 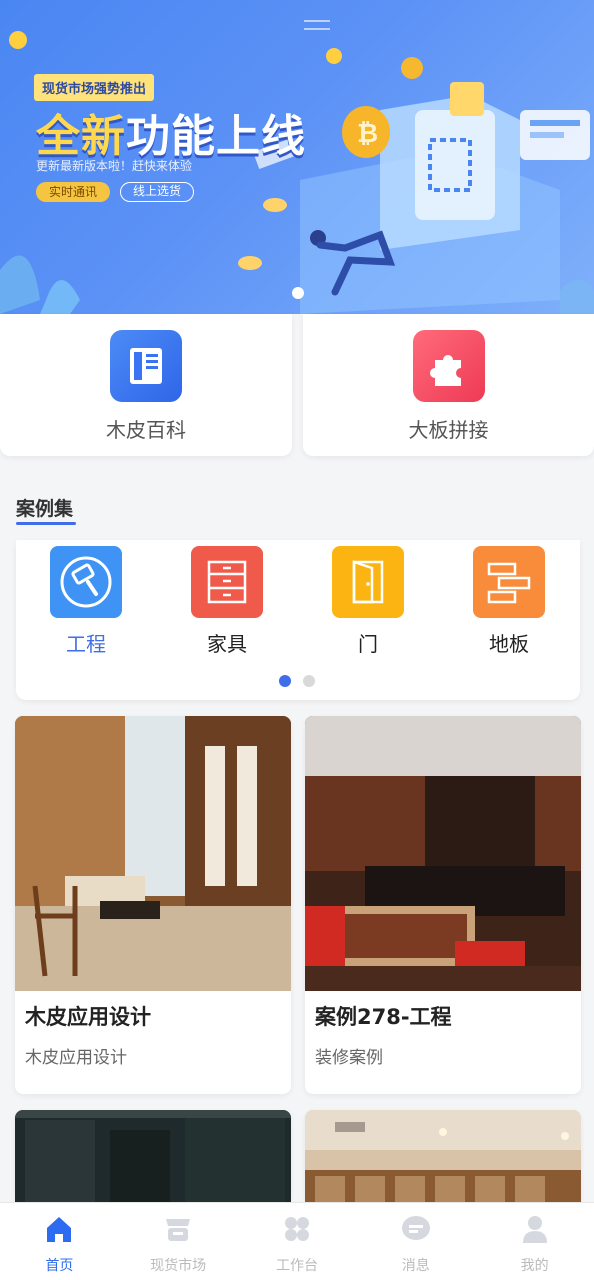 What do you see at coordinates (534, 1229) in the screenshot?
I see `profile-icon` at bounding box center [534, 1229].